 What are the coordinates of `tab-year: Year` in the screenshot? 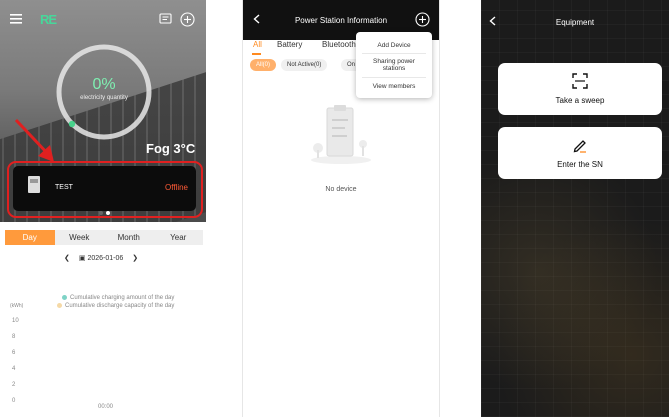 It's located at (179, 237).